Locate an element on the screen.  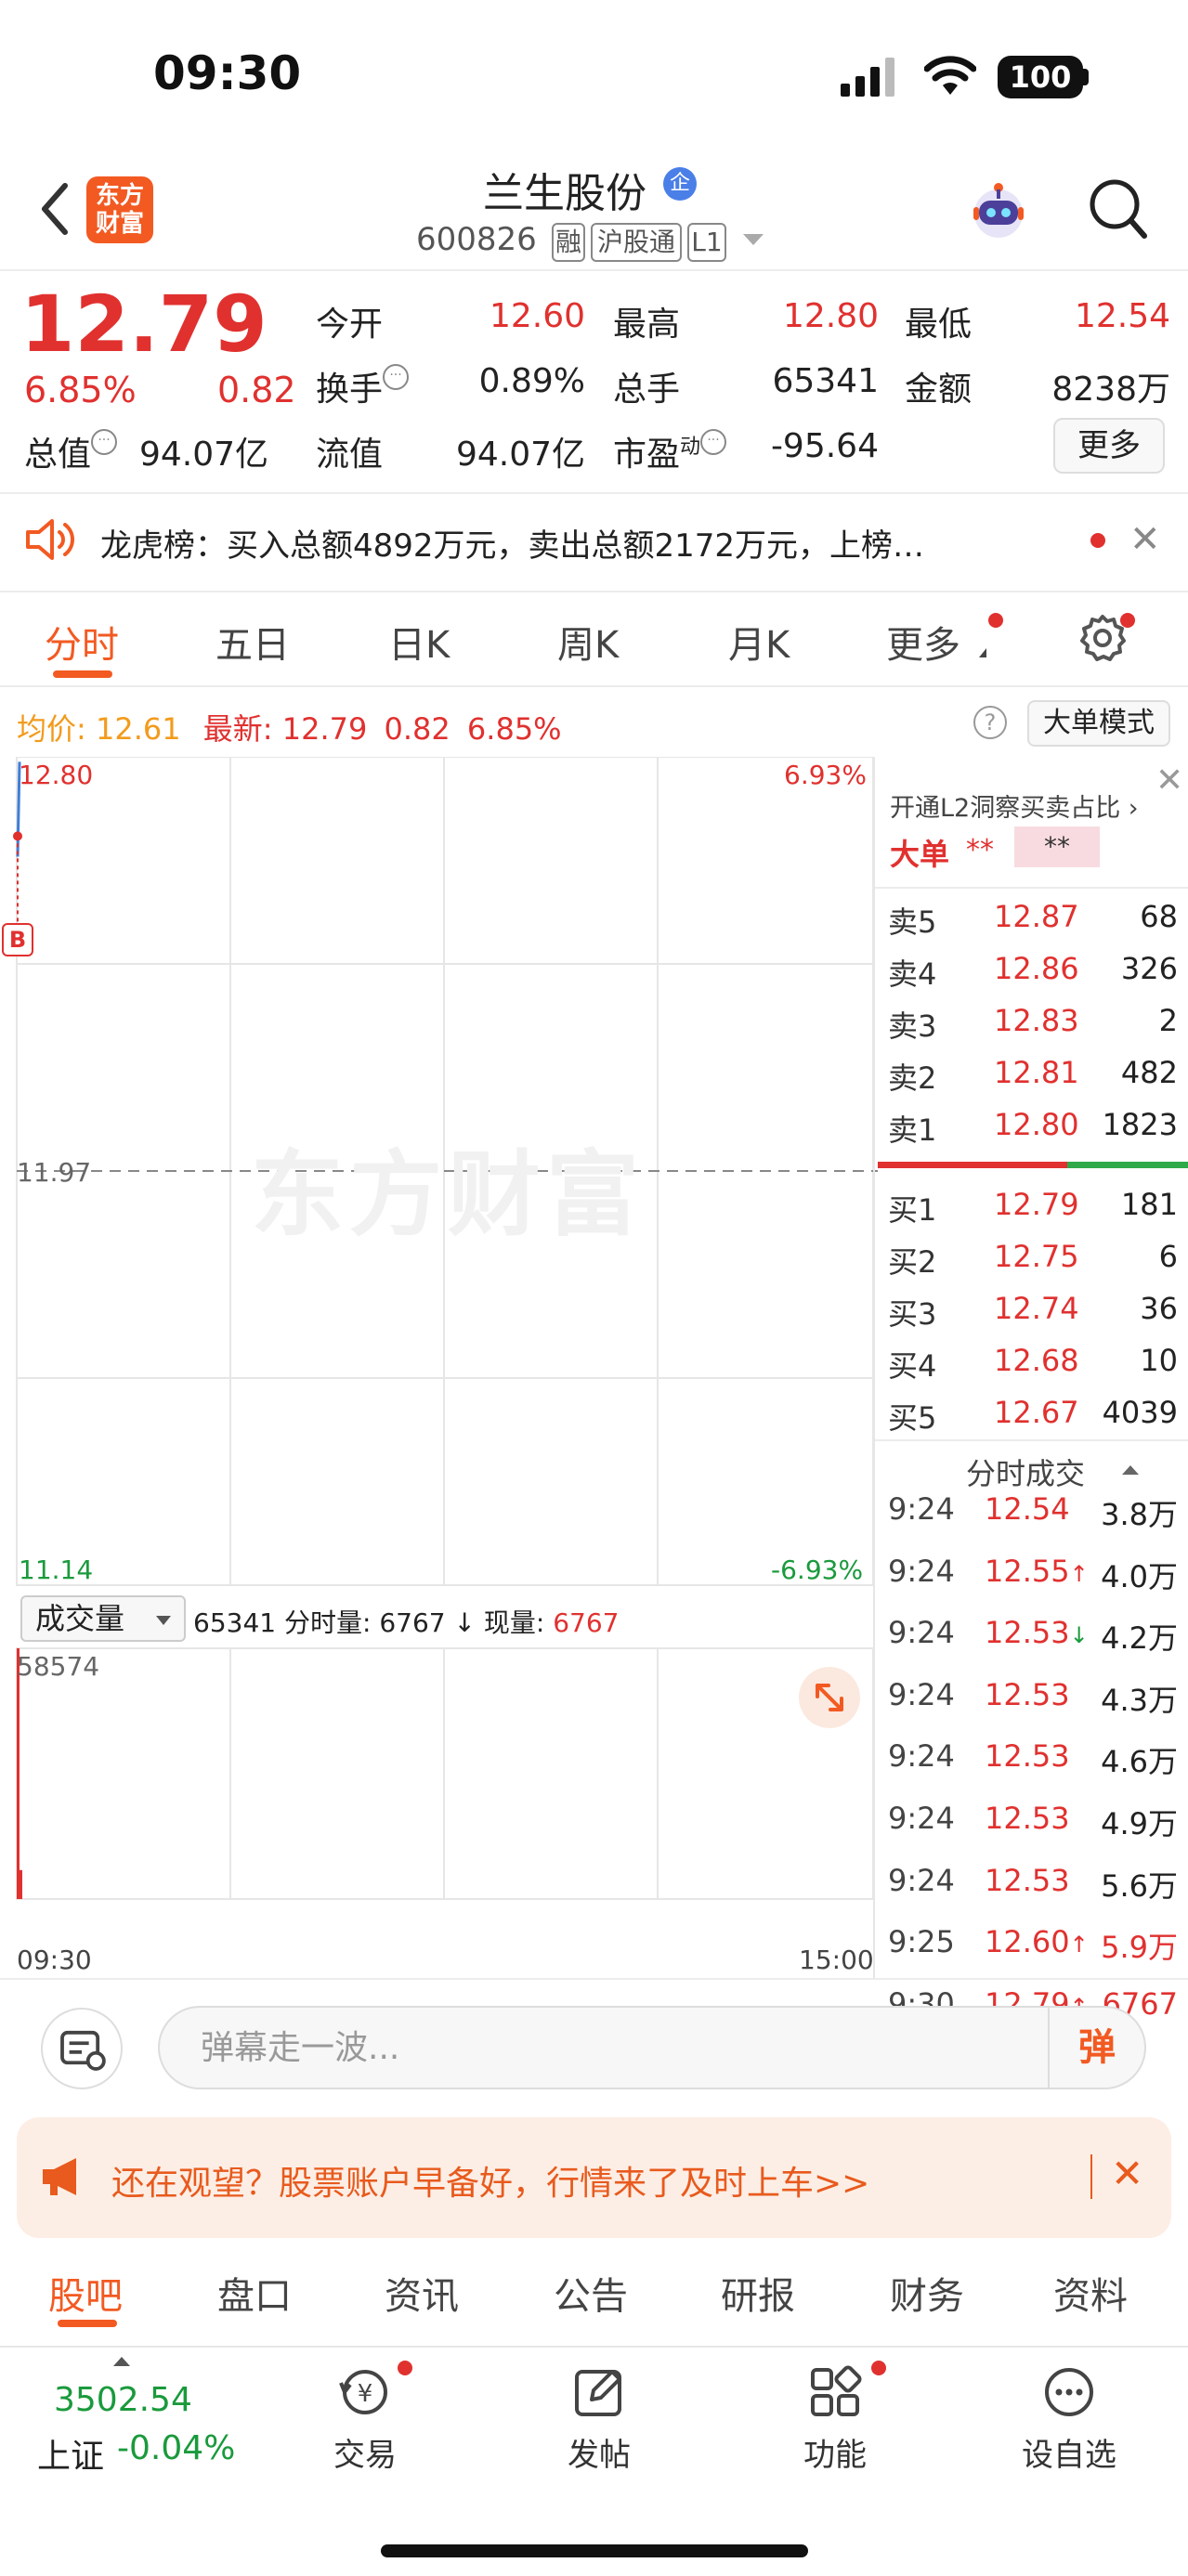
chevron-down-icon is located at coordinates (754, 240).